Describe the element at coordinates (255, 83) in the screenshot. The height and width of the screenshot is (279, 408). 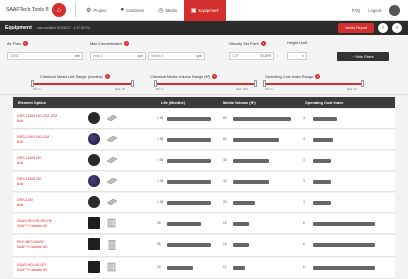
I see `volume-range-max-handle` at that location.